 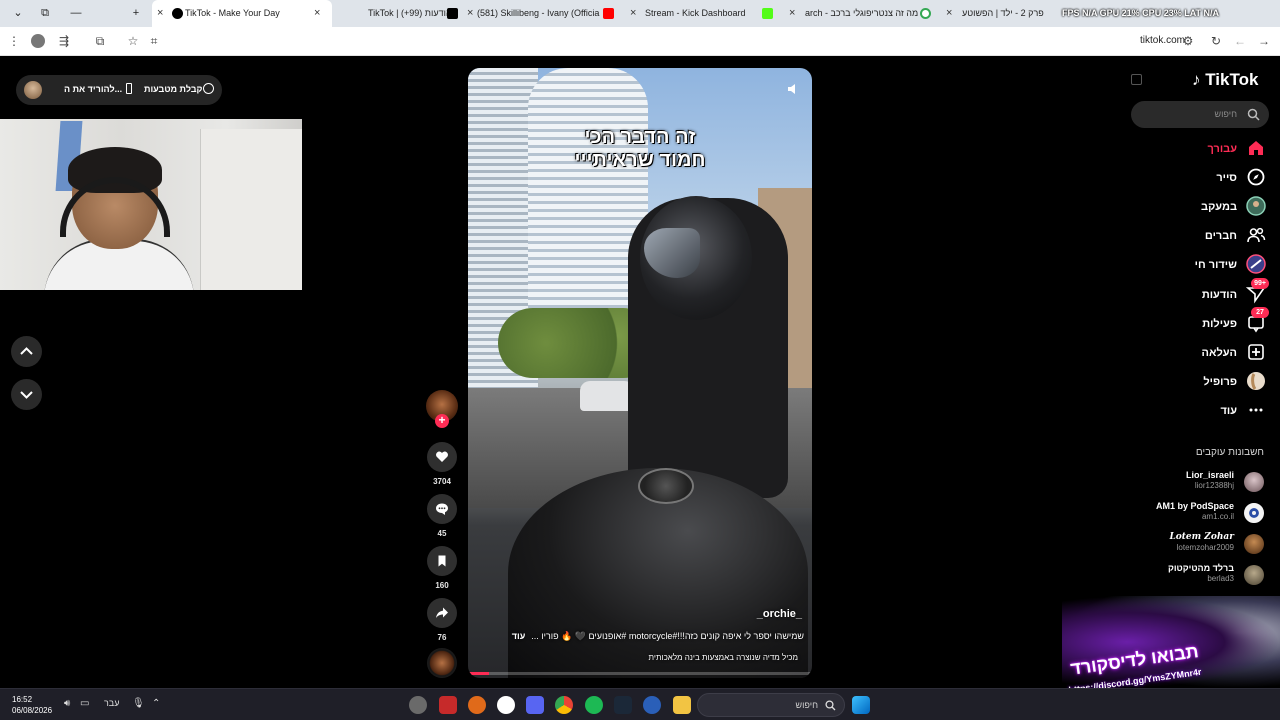 What do you see at coordinates (1220, 578) in the screenshot?
I see `account-handle: berlad3` at bounding box center [1220, 578].